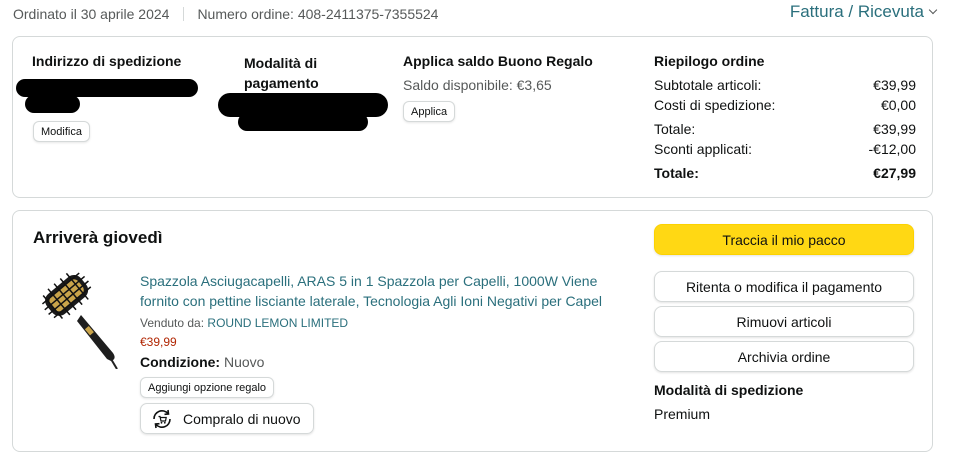 The image size is (961, 461). What do you see at coordinates (82, 319) in the screenshot?
I see `product-image` at bounding box center [82, 319].